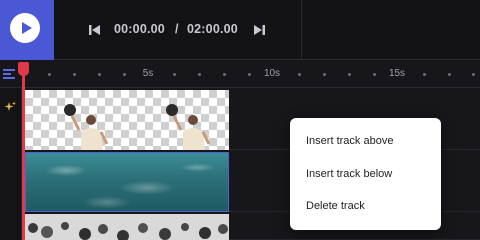 This screenshot has height=240, width=480. What do you see at coordinates (95, 30) in the screenshot?
I see `skip-back-icon` at bounding box center [95, 30].